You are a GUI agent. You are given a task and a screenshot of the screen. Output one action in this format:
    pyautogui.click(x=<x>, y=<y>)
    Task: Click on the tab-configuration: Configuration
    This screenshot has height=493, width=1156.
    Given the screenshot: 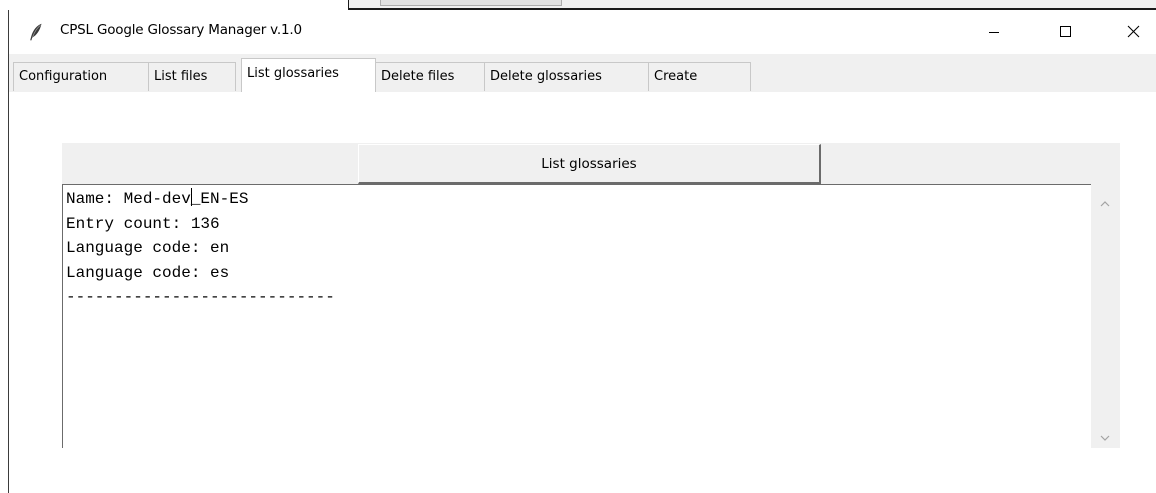 What is the action you would take?
    pyautogui.click(x=81, y=76)
    